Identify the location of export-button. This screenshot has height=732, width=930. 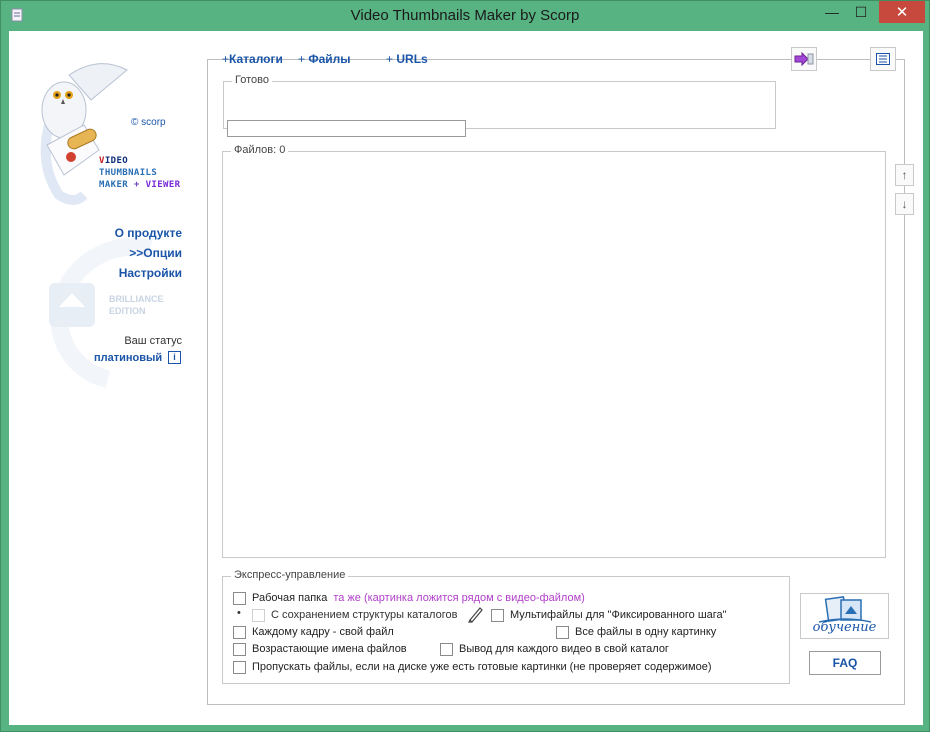
(804, 59).